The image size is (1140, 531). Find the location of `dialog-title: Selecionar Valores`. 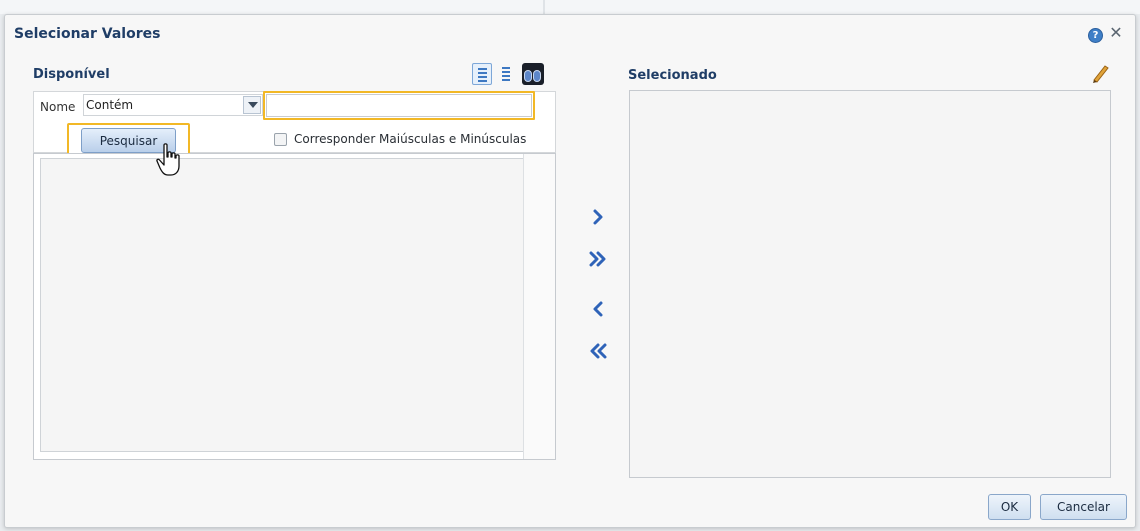

dialog-title: Selecionar Valores is located at coordinates (87, 34).